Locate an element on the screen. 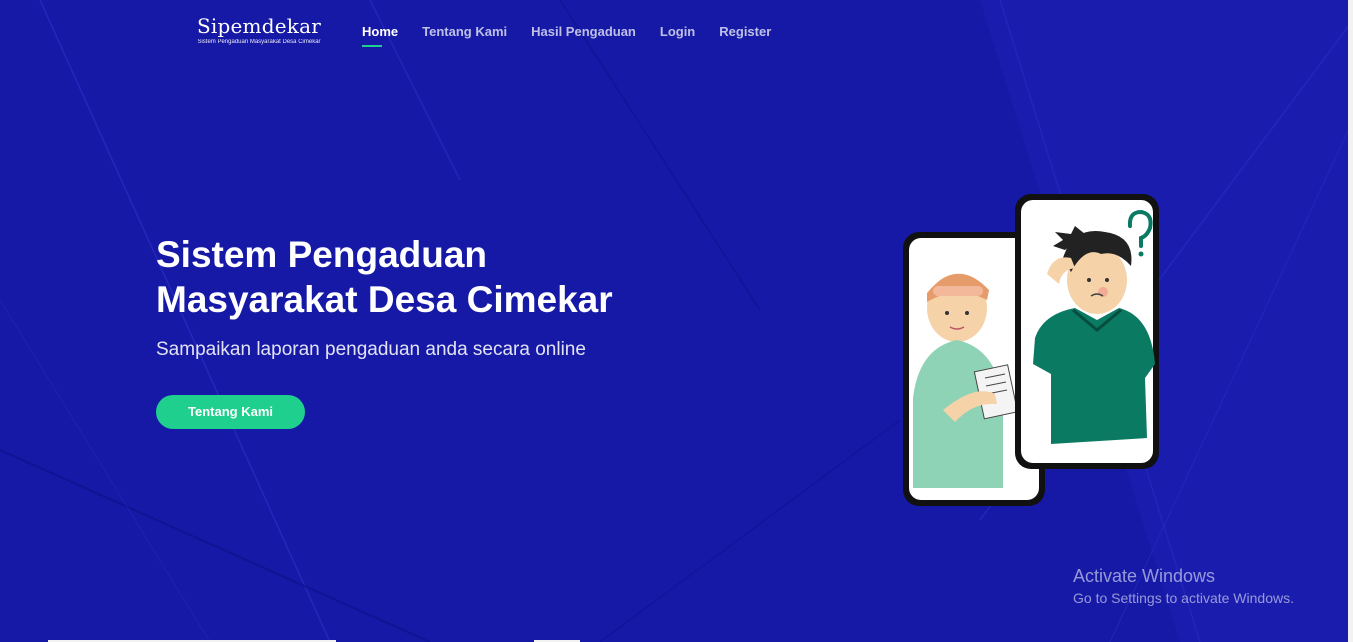  nav-item-label: Tentang Kami is located at coordinates (465, 31).